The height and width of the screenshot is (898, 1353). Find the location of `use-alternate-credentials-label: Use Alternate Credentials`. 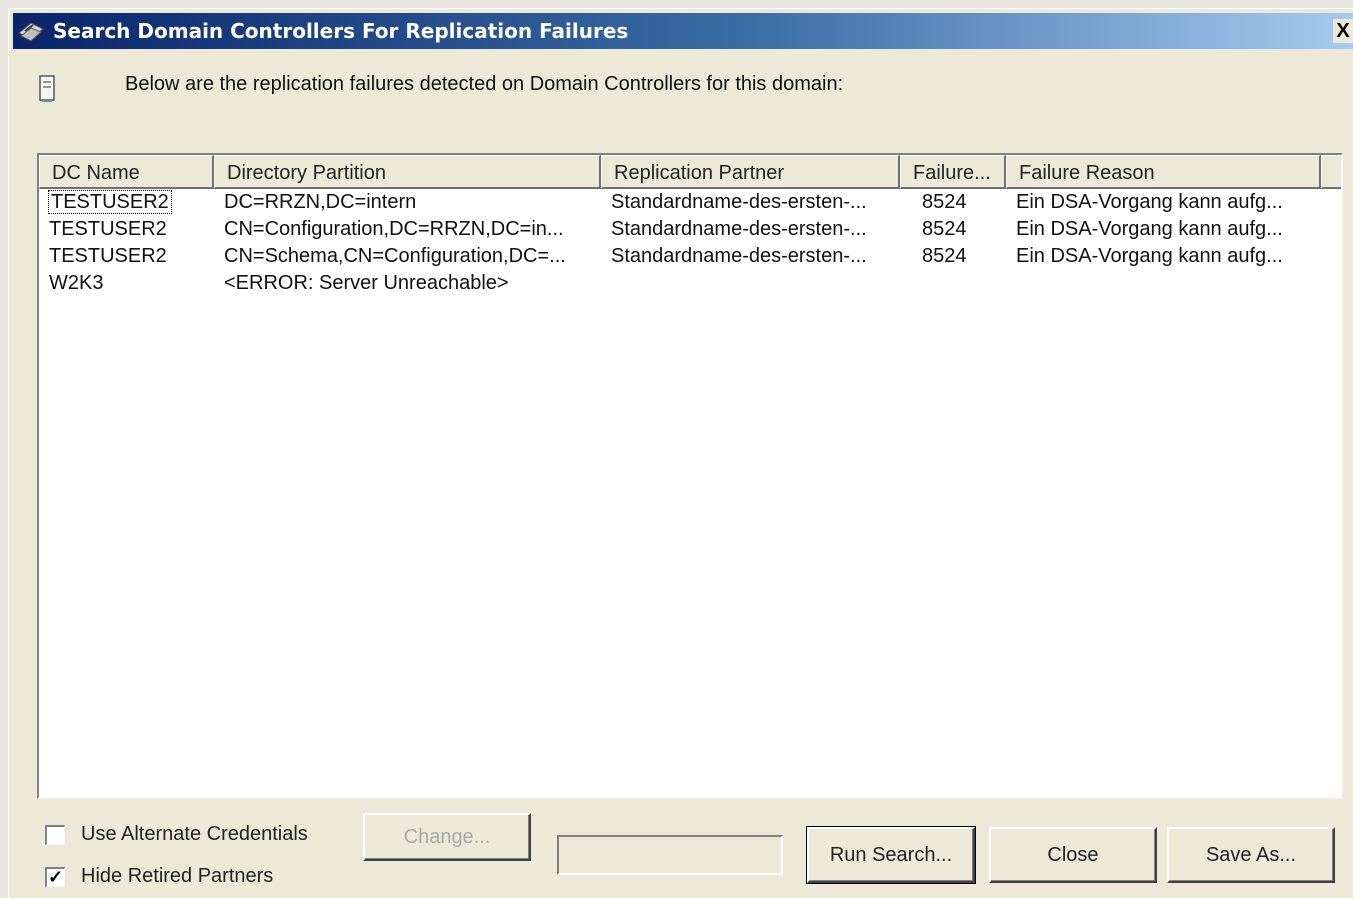

use-alternate-credentials-label: Use Alternate Credentials is located at coordinates (194, 834).